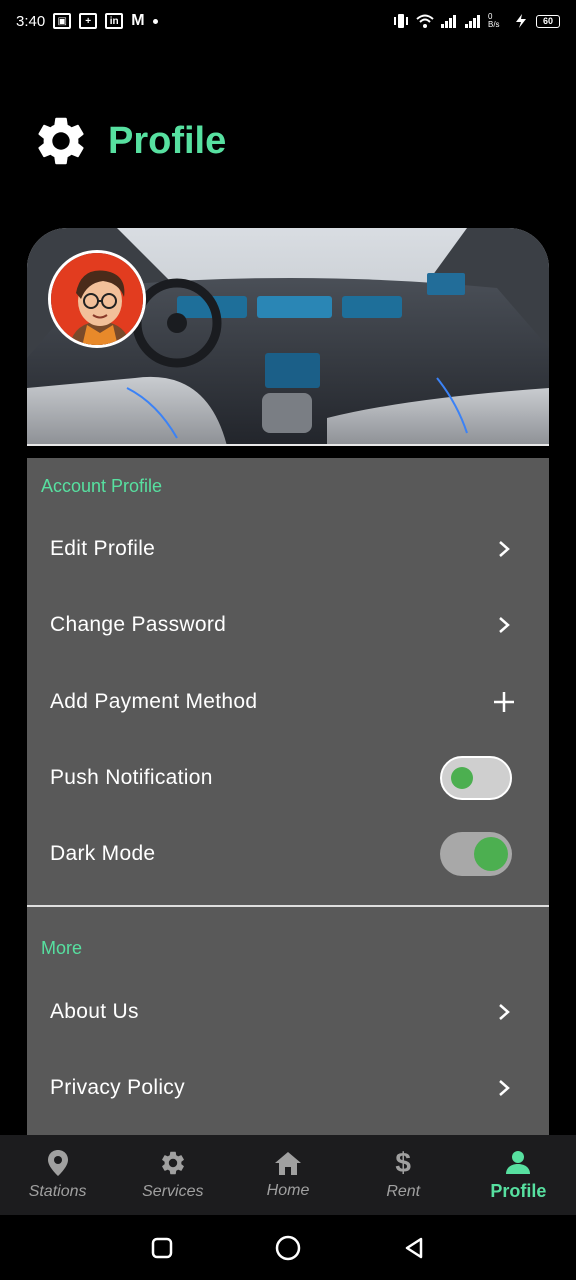 The image size is (576, 1280). I want to click on back-icon, so click(414, 1248).